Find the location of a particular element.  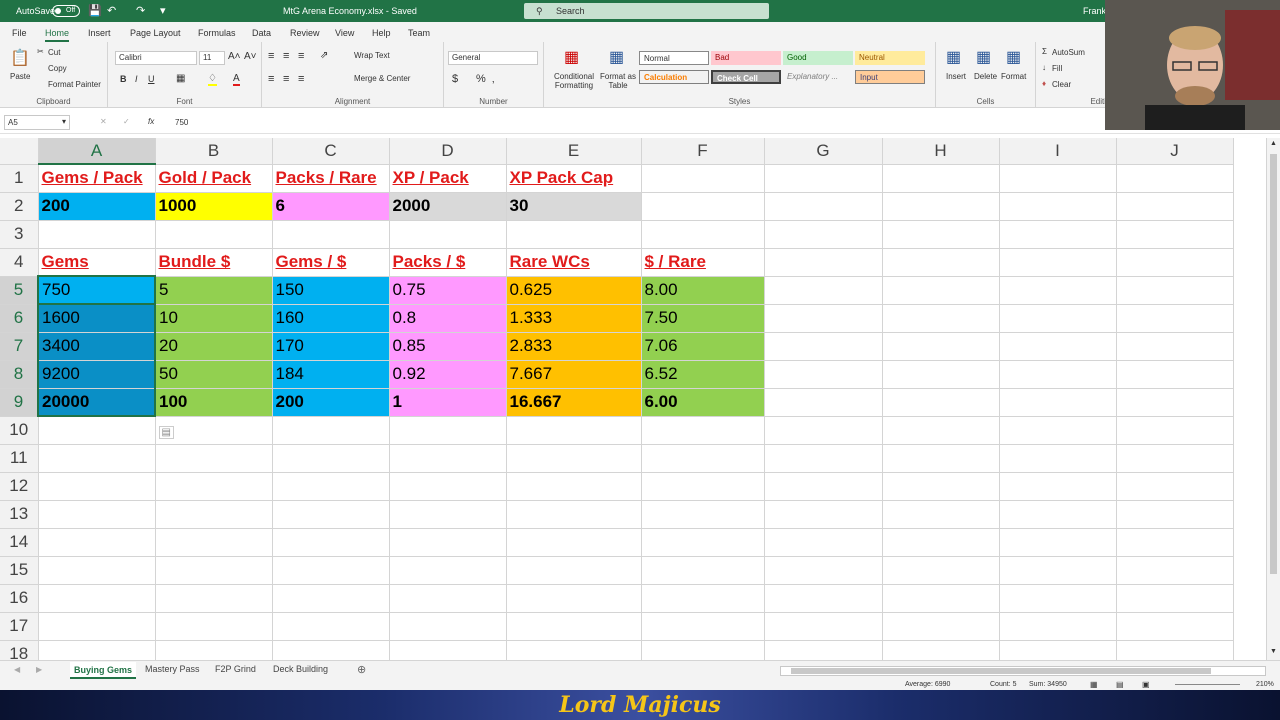

clear-icon: ♦ is located at coordinates (1044, 83).